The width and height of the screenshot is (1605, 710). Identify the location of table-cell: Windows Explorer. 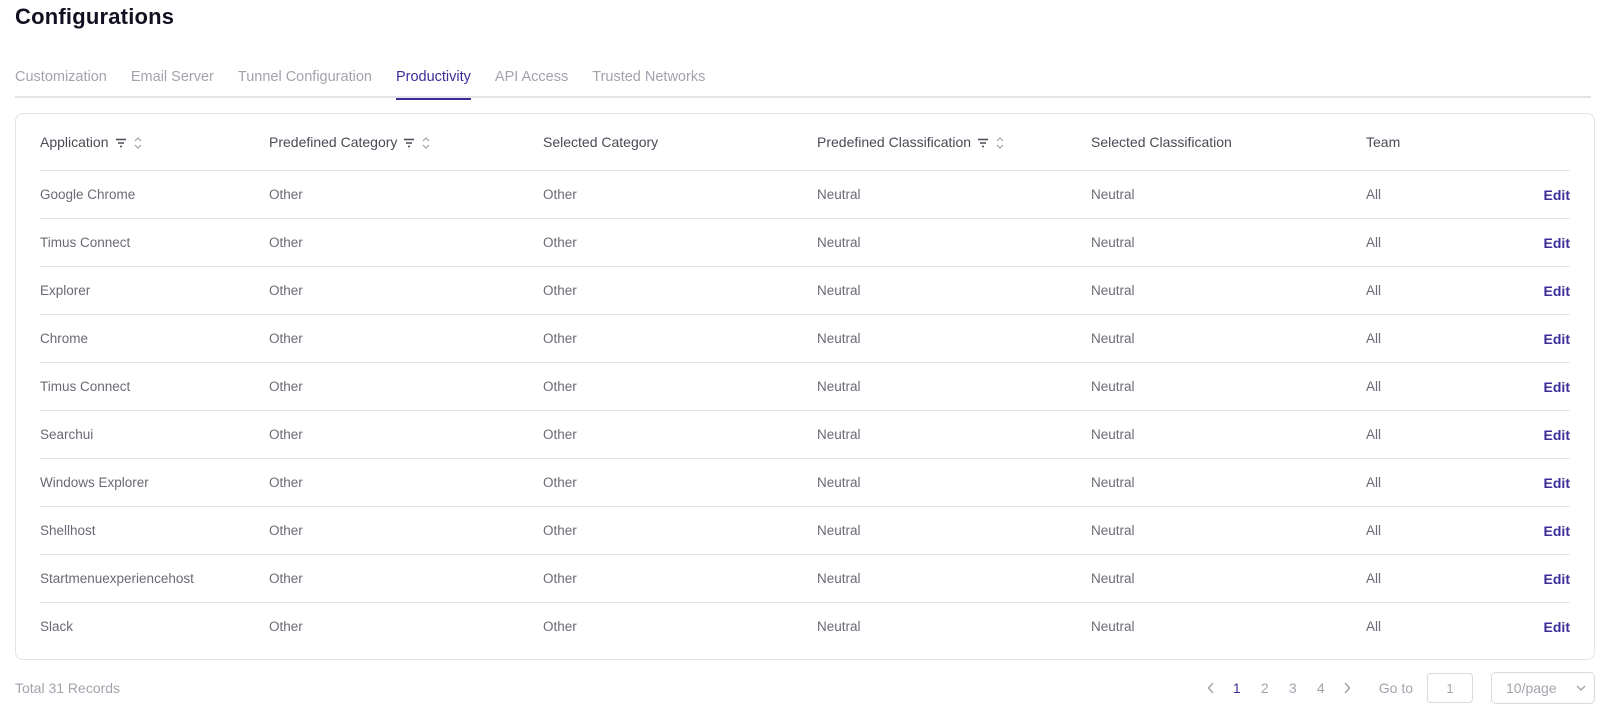
(94, 482).